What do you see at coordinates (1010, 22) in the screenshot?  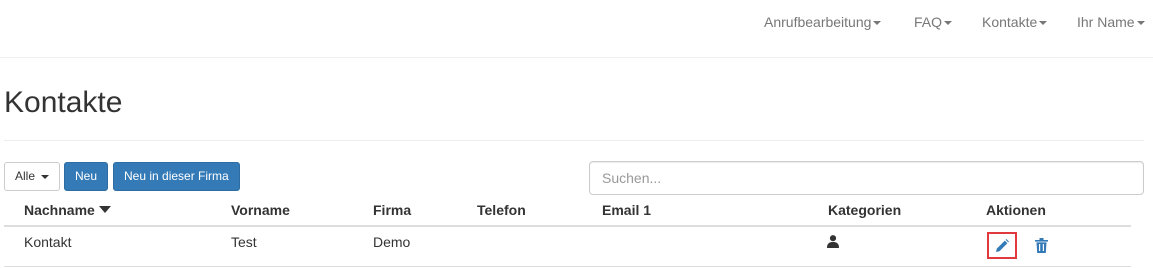 I see `nav-item-label: Kontakte` at bounding box center [1010, 22].